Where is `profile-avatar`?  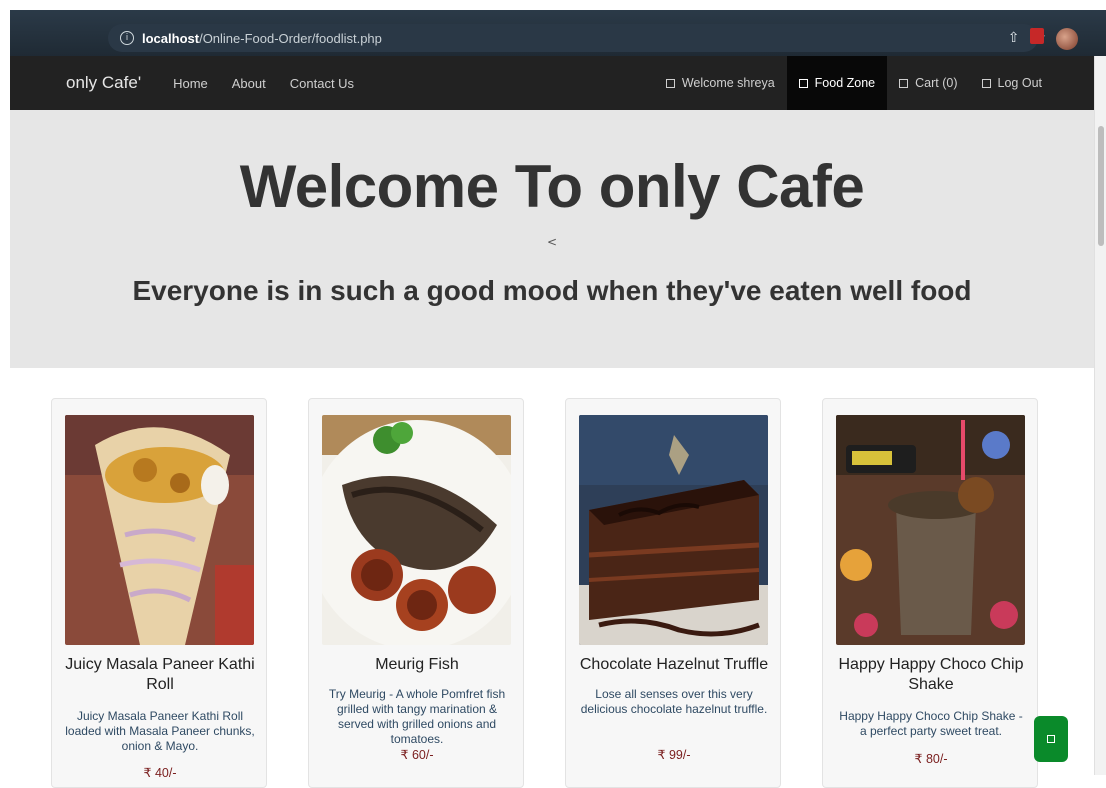 profile-avatar is located at coordinates (1067, 39).